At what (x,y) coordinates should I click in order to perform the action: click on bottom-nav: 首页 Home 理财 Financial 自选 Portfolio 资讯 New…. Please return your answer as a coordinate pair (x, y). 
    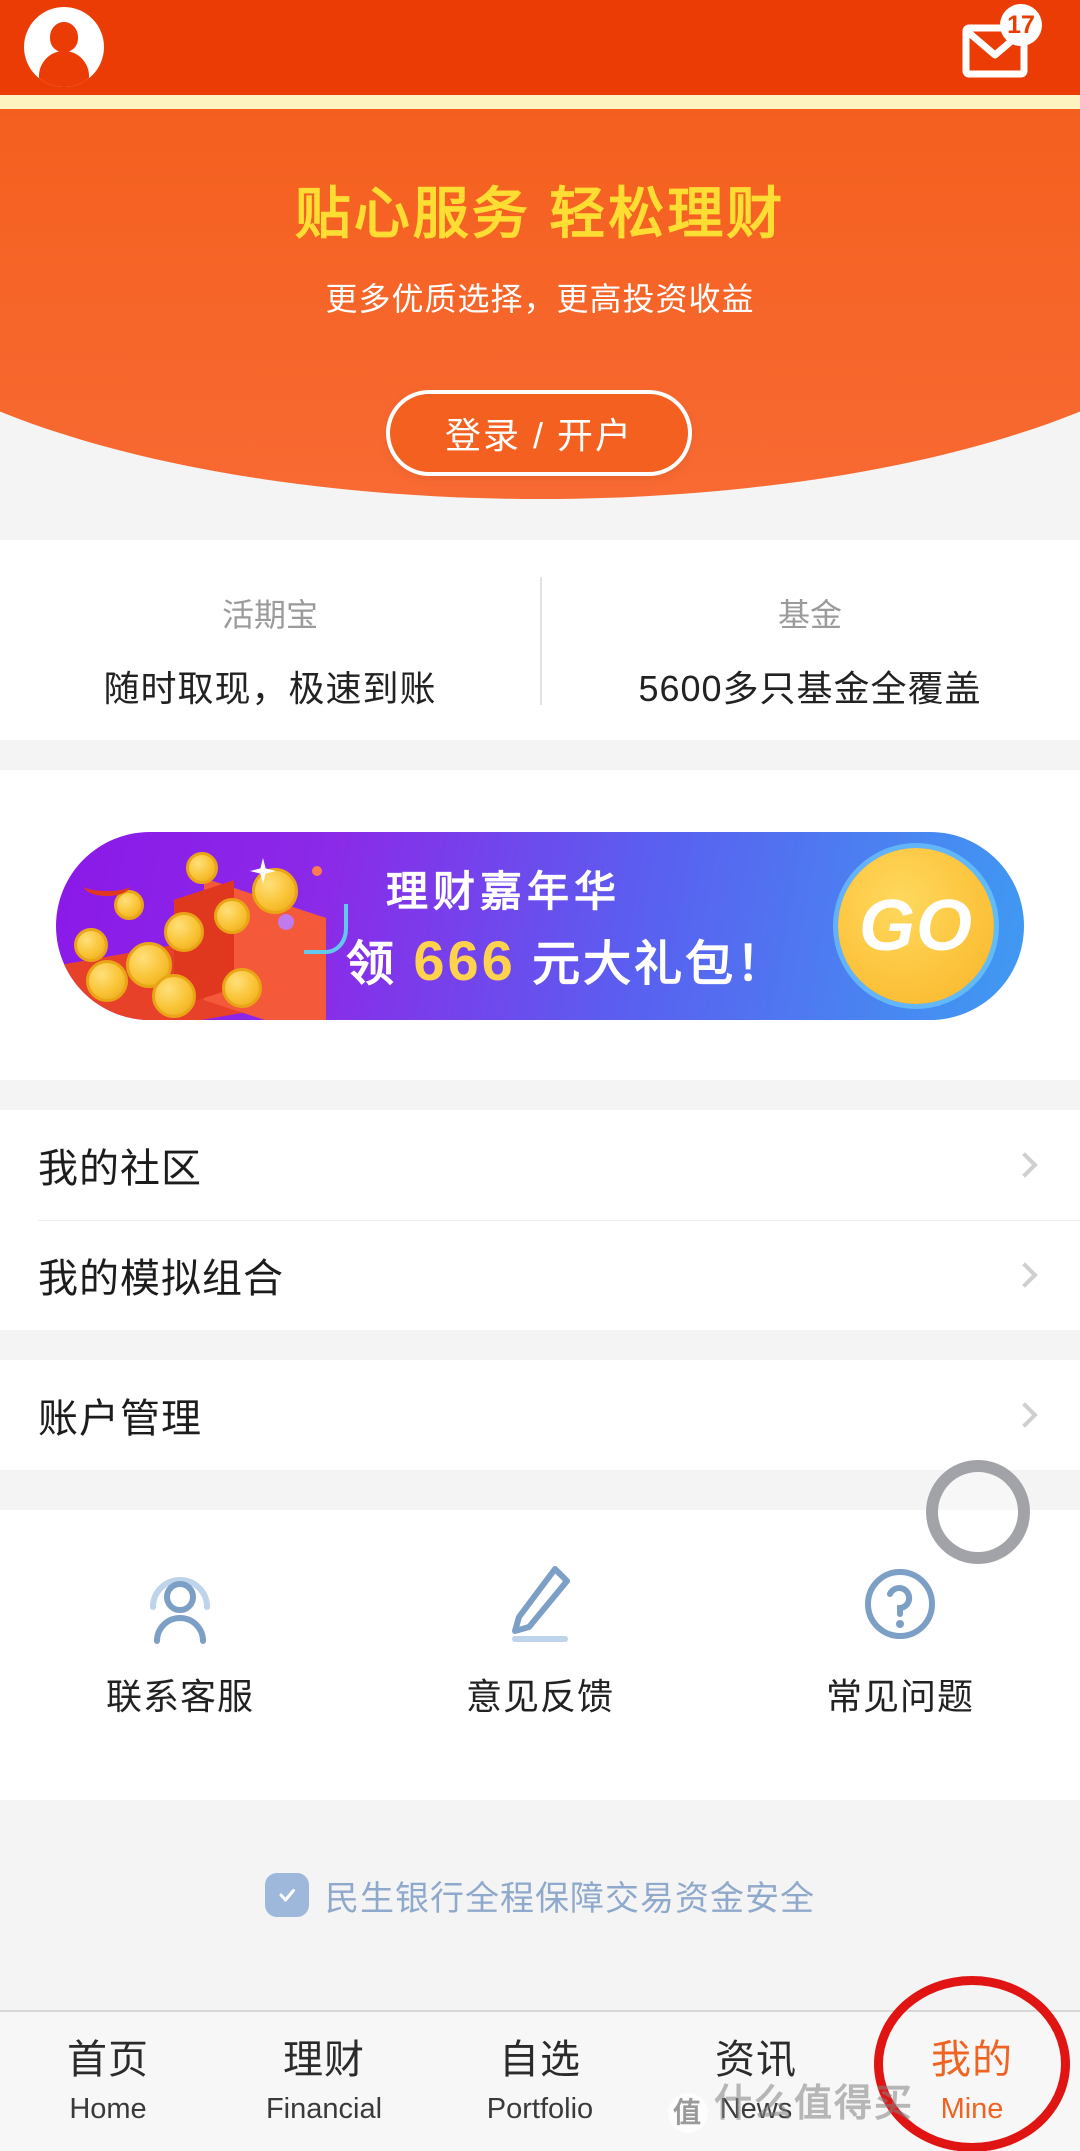
    Looking at the image, I should click on (540, 2080).